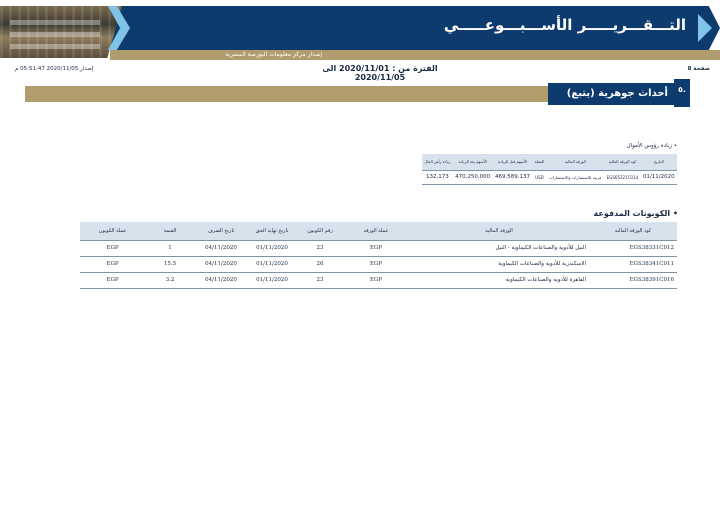 The height and width of the screenshot is (509, 720). What do you see at coordinates (651, 146) in the screenshot?
I see `capital-increase-title: • زيادة رؤوس الأموال` at bounding box center [651, 146].